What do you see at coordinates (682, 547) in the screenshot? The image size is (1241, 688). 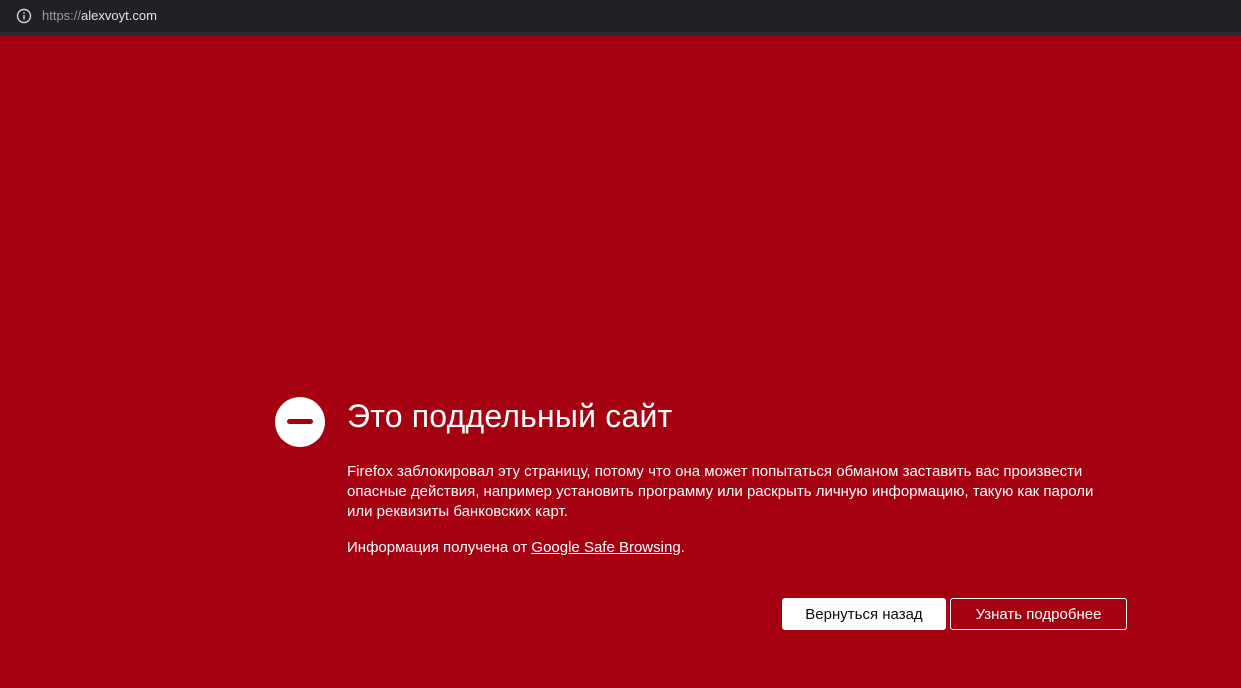 I see `source-suffix: .` at bounding box center [682, 547].